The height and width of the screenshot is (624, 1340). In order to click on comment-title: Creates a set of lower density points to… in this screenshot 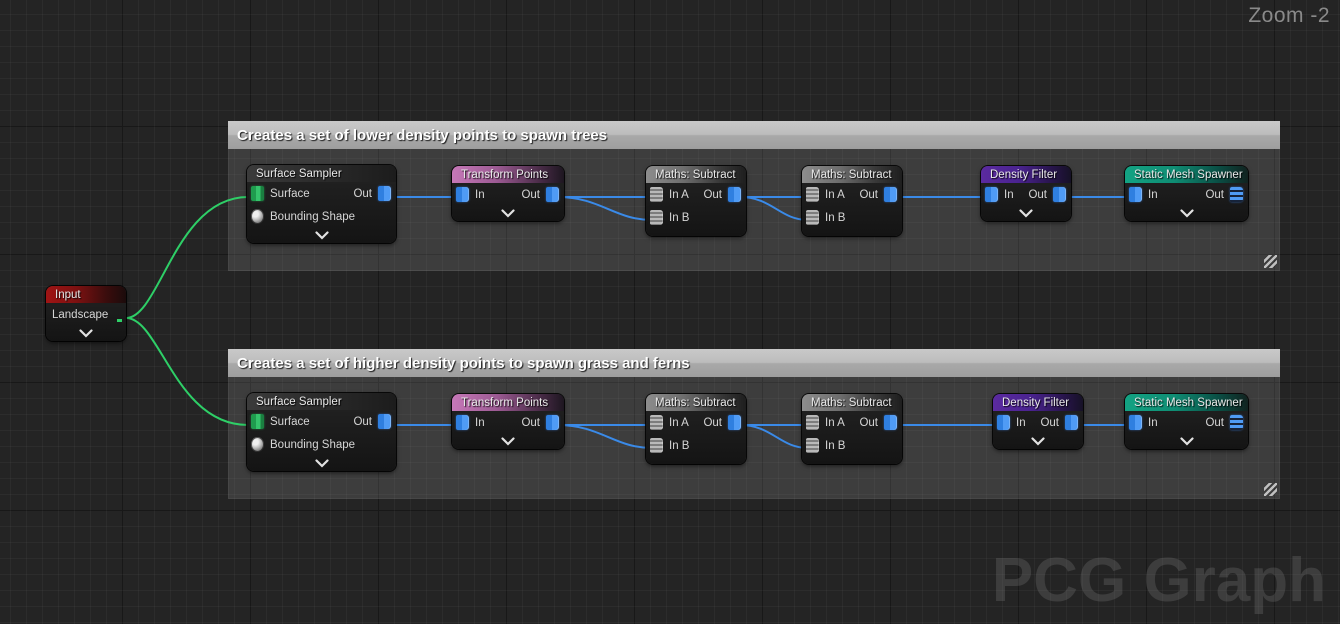, I will do `click(754, 135)`.